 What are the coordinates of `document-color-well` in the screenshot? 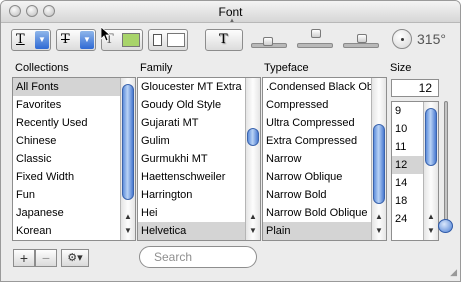 It's located at (168, 40).